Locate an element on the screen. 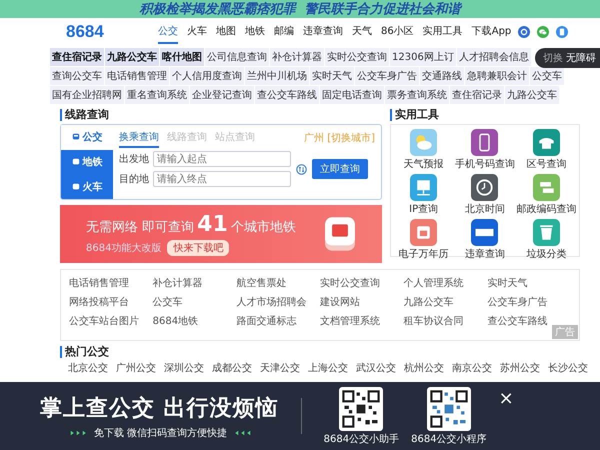 Image resolution: width=600 pixels, height=450 pixels. quick-link: 急聘兼职会计 is located at coordinates (497, 76).